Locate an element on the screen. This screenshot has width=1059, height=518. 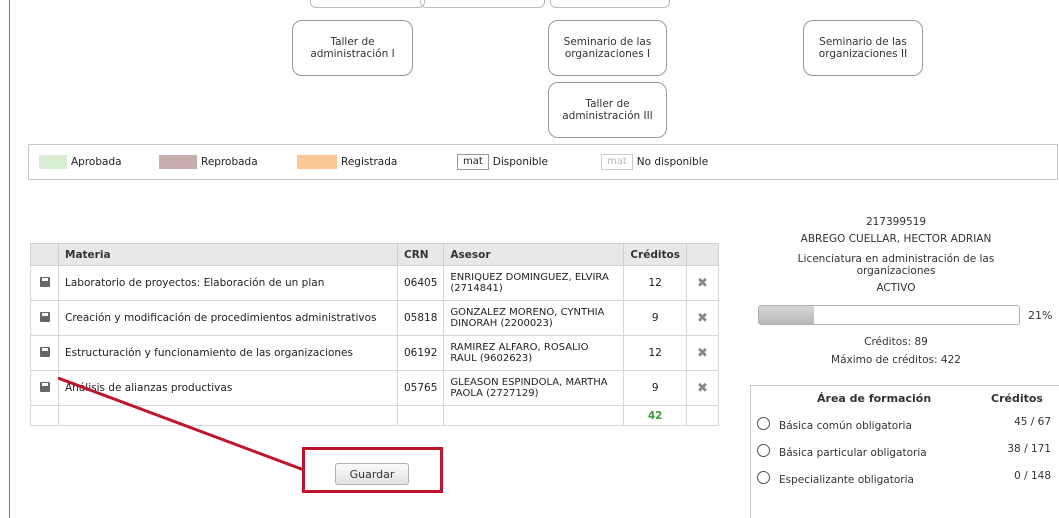
course-card: Seminario de las organizaciones I is located at coordinates (607, 48).